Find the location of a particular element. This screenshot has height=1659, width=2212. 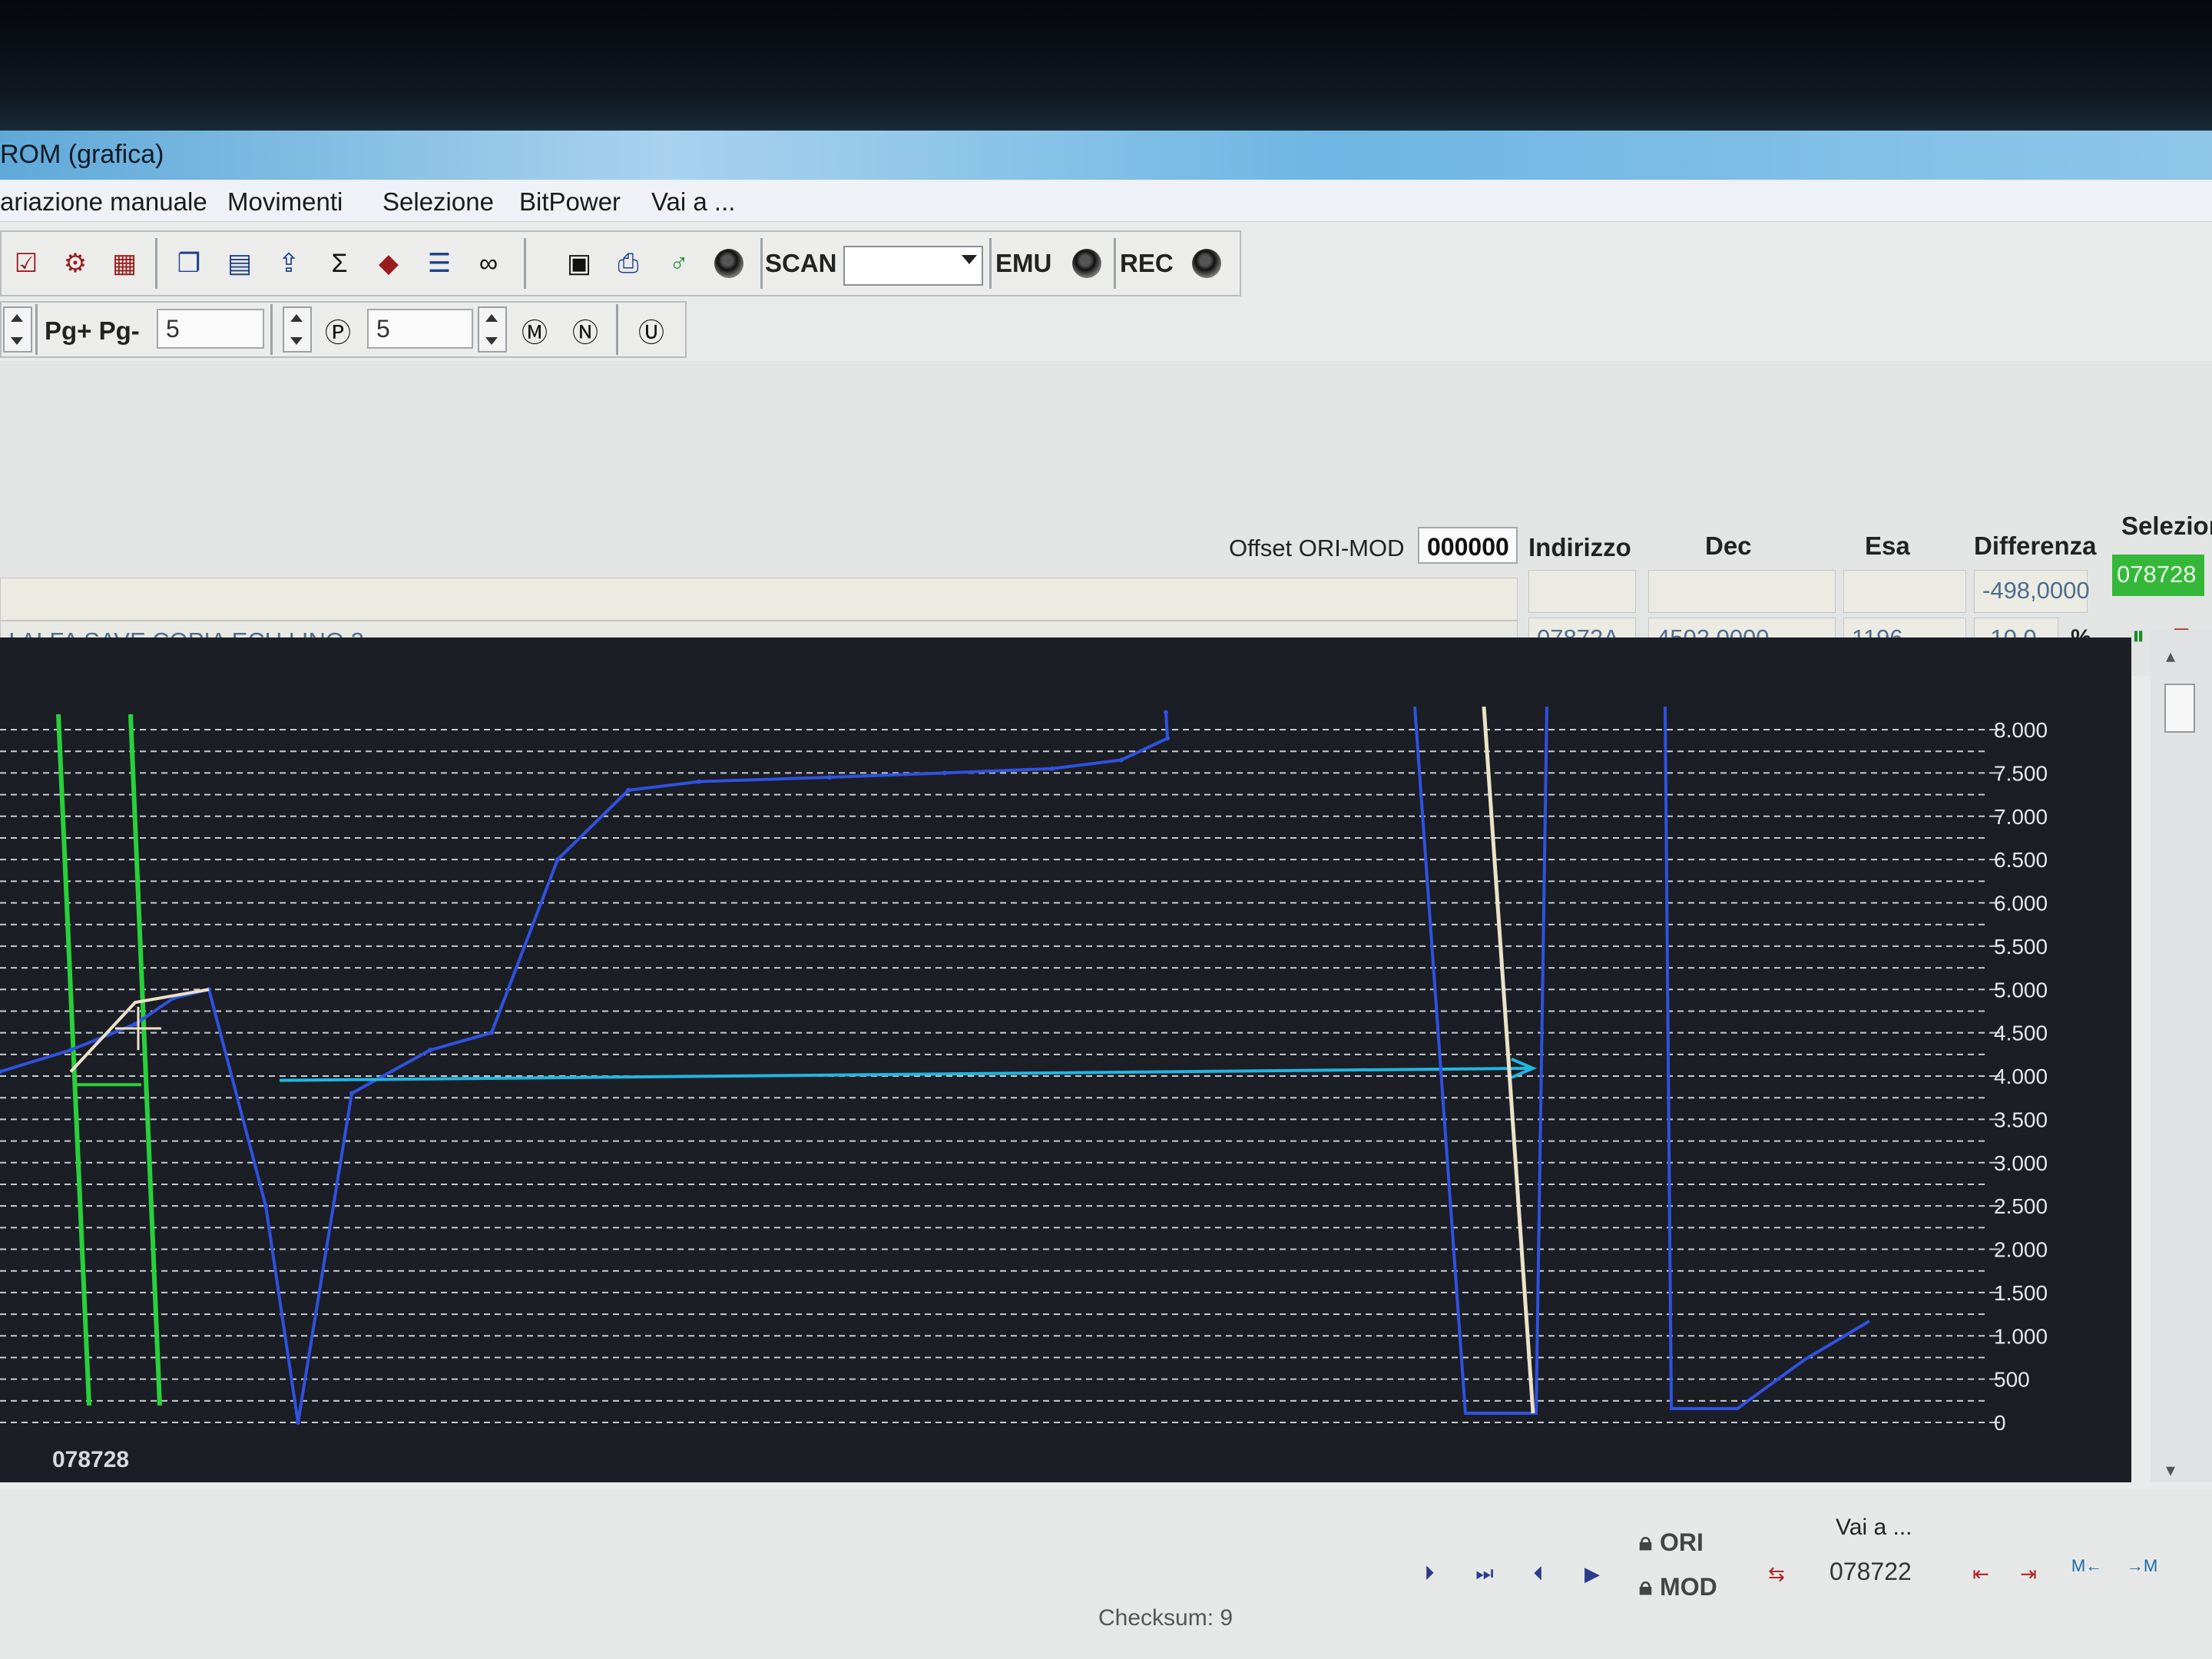

calendar-icon: ▦ is located at coordinates (124, 263).